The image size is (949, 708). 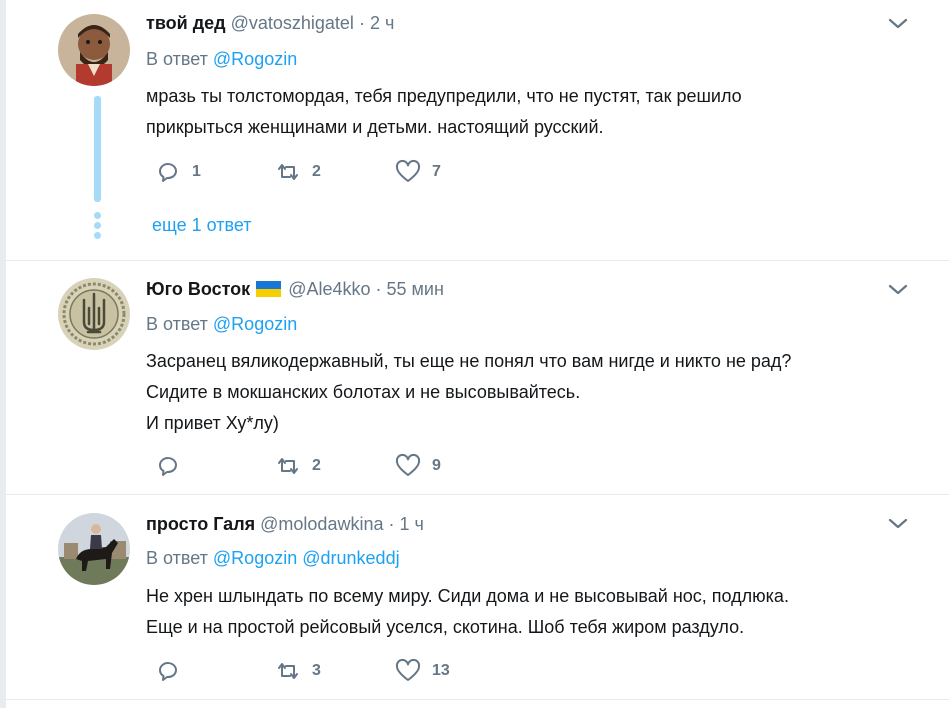 I want to click on reply-context: В ответ @Rogozin @drunkeddj, so click(x=273, y=558).